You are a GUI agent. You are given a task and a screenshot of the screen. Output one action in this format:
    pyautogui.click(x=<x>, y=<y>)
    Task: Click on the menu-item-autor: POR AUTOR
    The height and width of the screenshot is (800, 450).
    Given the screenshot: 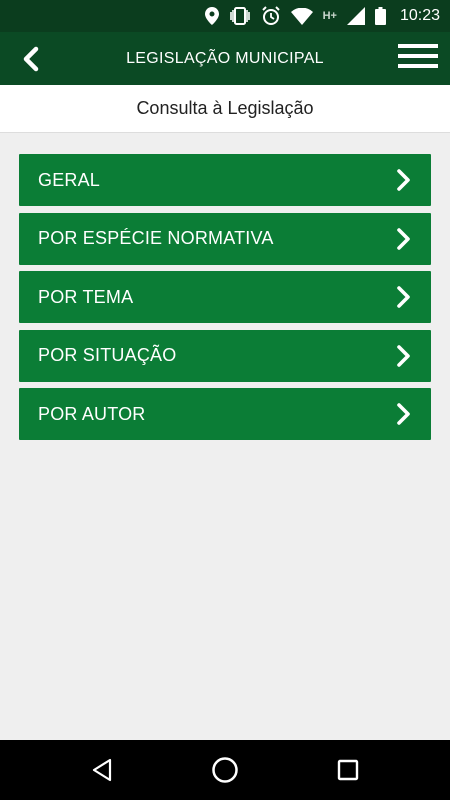 What is the action you would take?
    pyautogui.click(x=225, y=414)
    